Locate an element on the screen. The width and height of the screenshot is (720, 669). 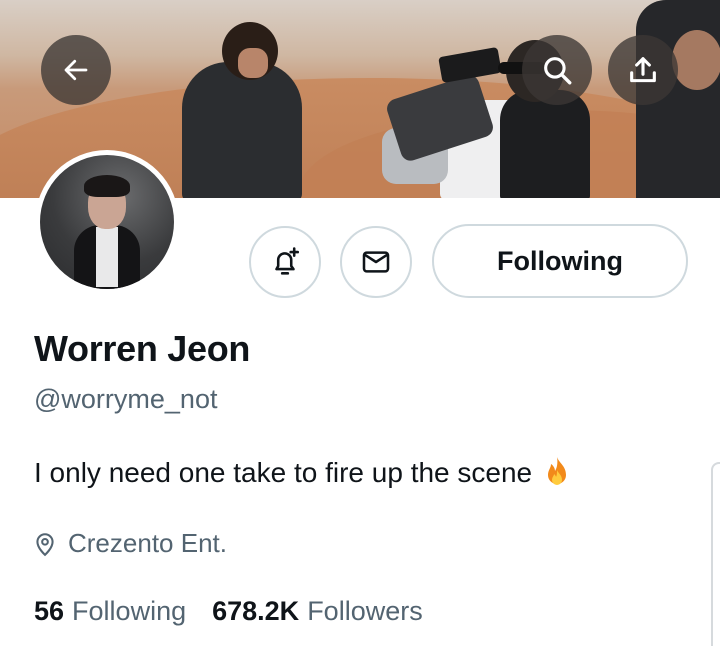
banner-camera is located at coordinates (470, 65).